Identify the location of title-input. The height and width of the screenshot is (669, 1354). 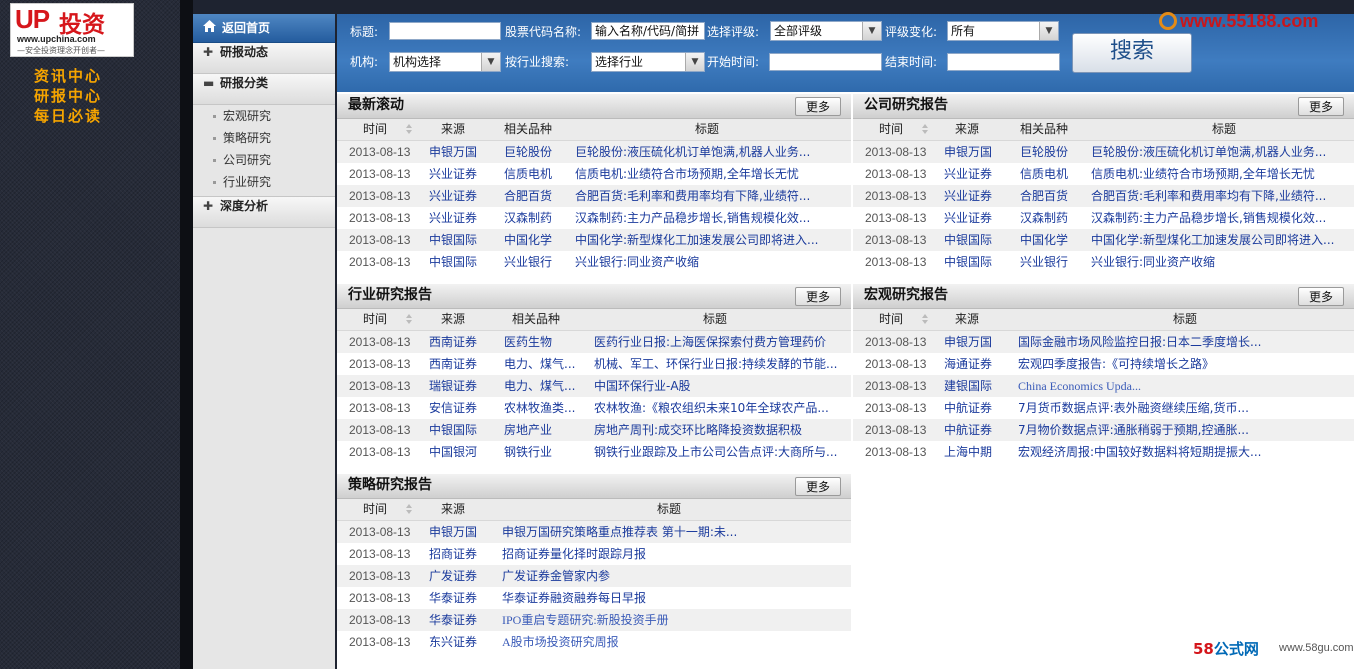
(445, 31).